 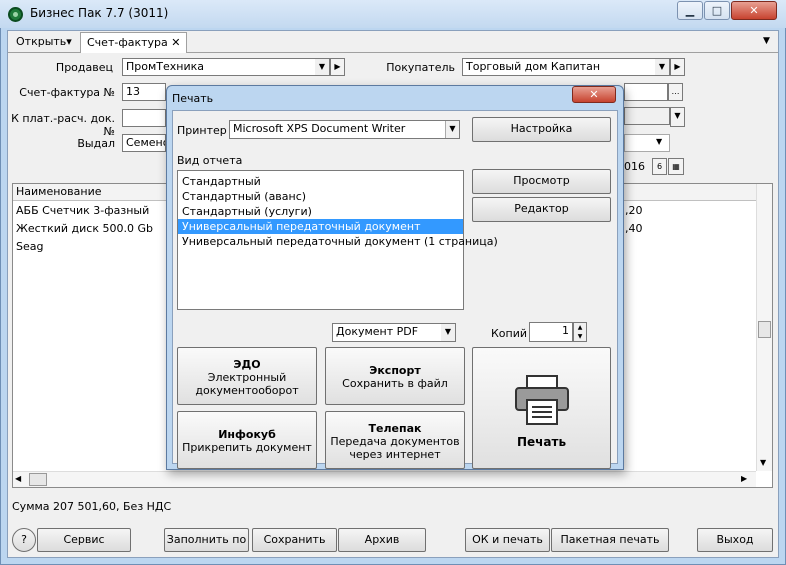 What do you see at coordinates (93, 211) in the screenshot?
I see `table-row: АББ Счетчик 3-фазный` at bounding box center [93, 211].